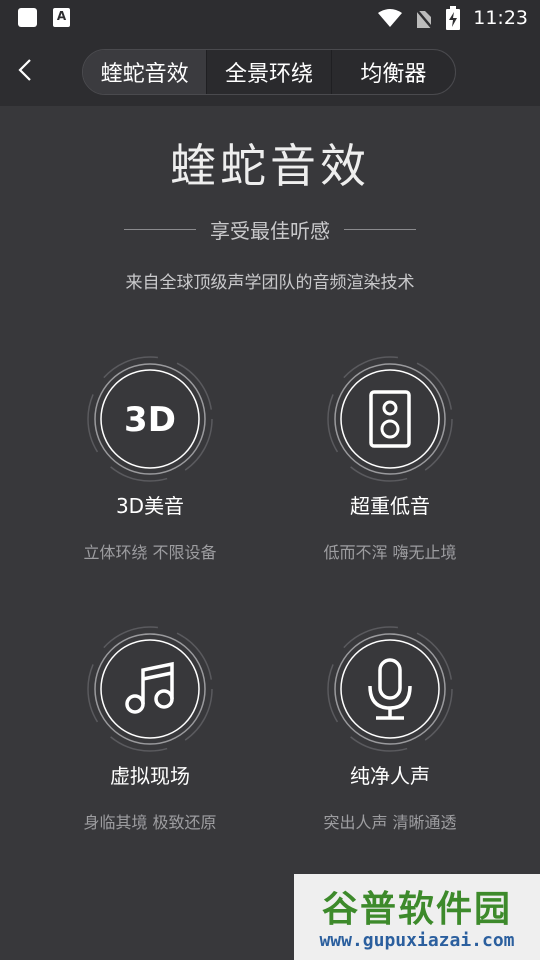 This screenshot has height=960, width=540. Describe the element at coordinates (150, 552) in the screenshot. I see `feature-subtitle: 立体环绕 不限设备` at that location.